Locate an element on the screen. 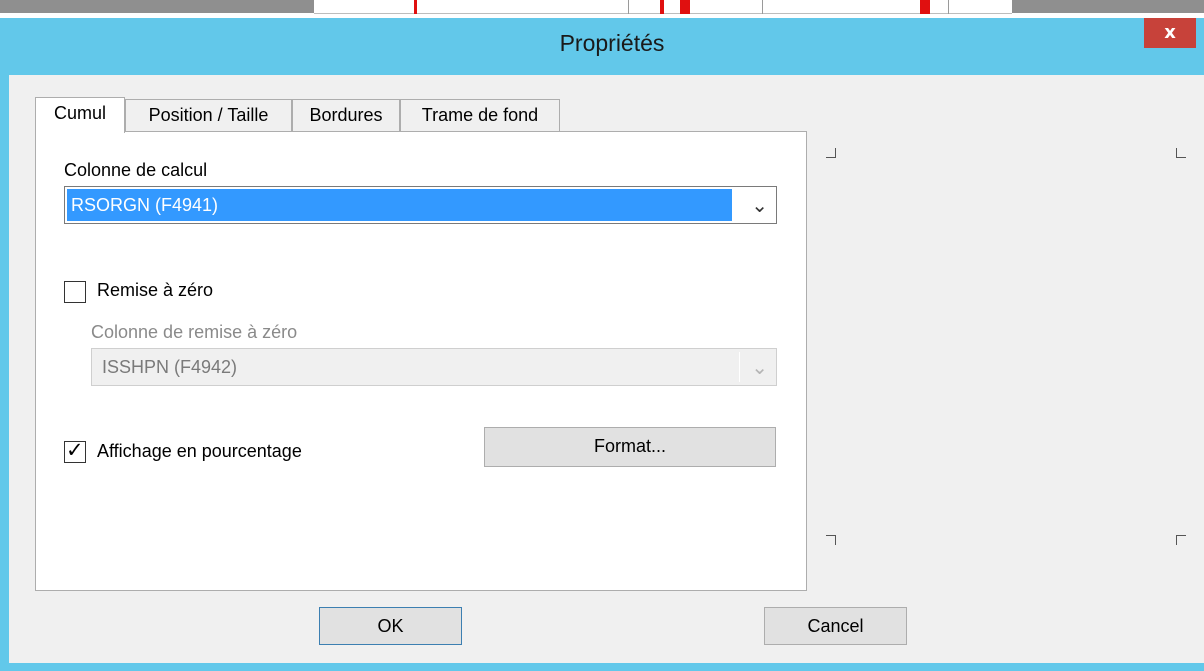 Image resolution: width=1204 pixels, height=671 pixels. calc-column-label: Colonne de calcul is located at coordinates (136, 170).